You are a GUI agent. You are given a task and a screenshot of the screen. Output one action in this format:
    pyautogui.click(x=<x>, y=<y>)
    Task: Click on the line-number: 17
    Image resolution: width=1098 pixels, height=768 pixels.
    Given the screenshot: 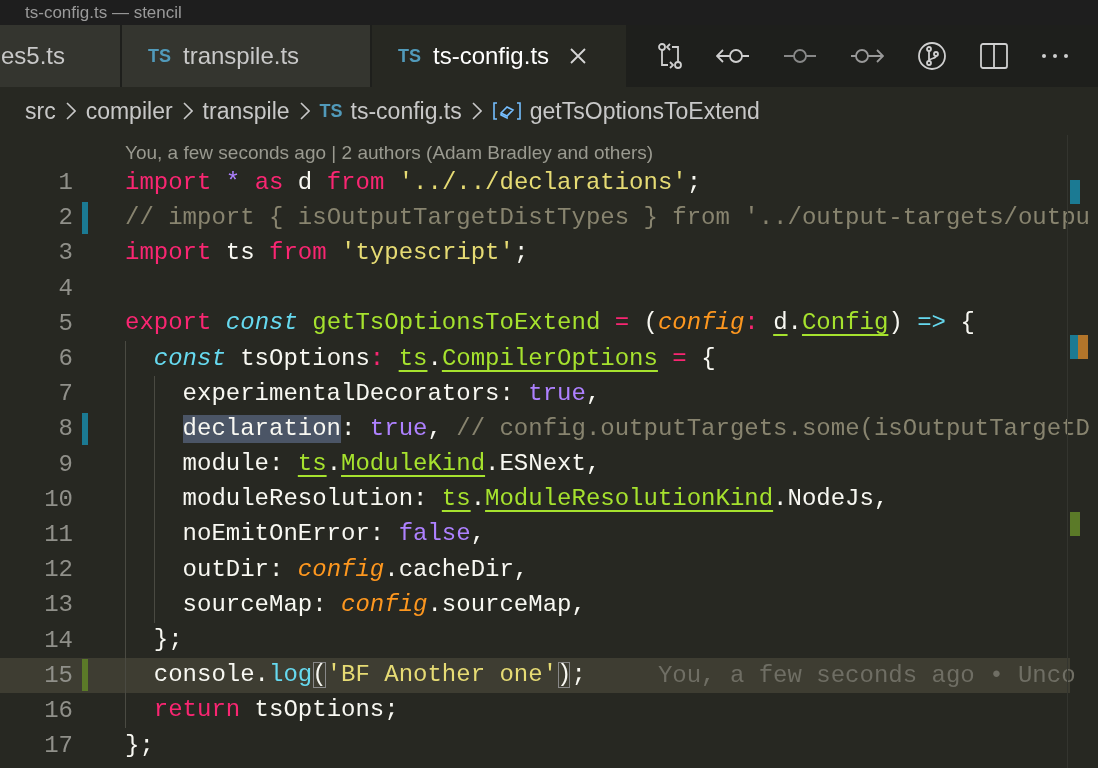 What is the action you would take?
    pyautogui.click(x=58, y=746)
    